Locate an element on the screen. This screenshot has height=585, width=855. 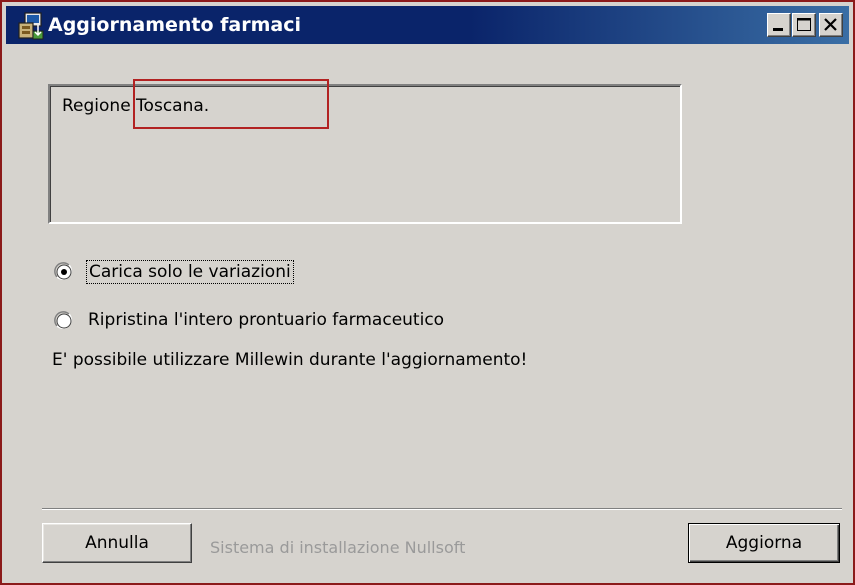
installer-branding: Sistema di installazione Nullsoft is located at coordinates (338, 547).